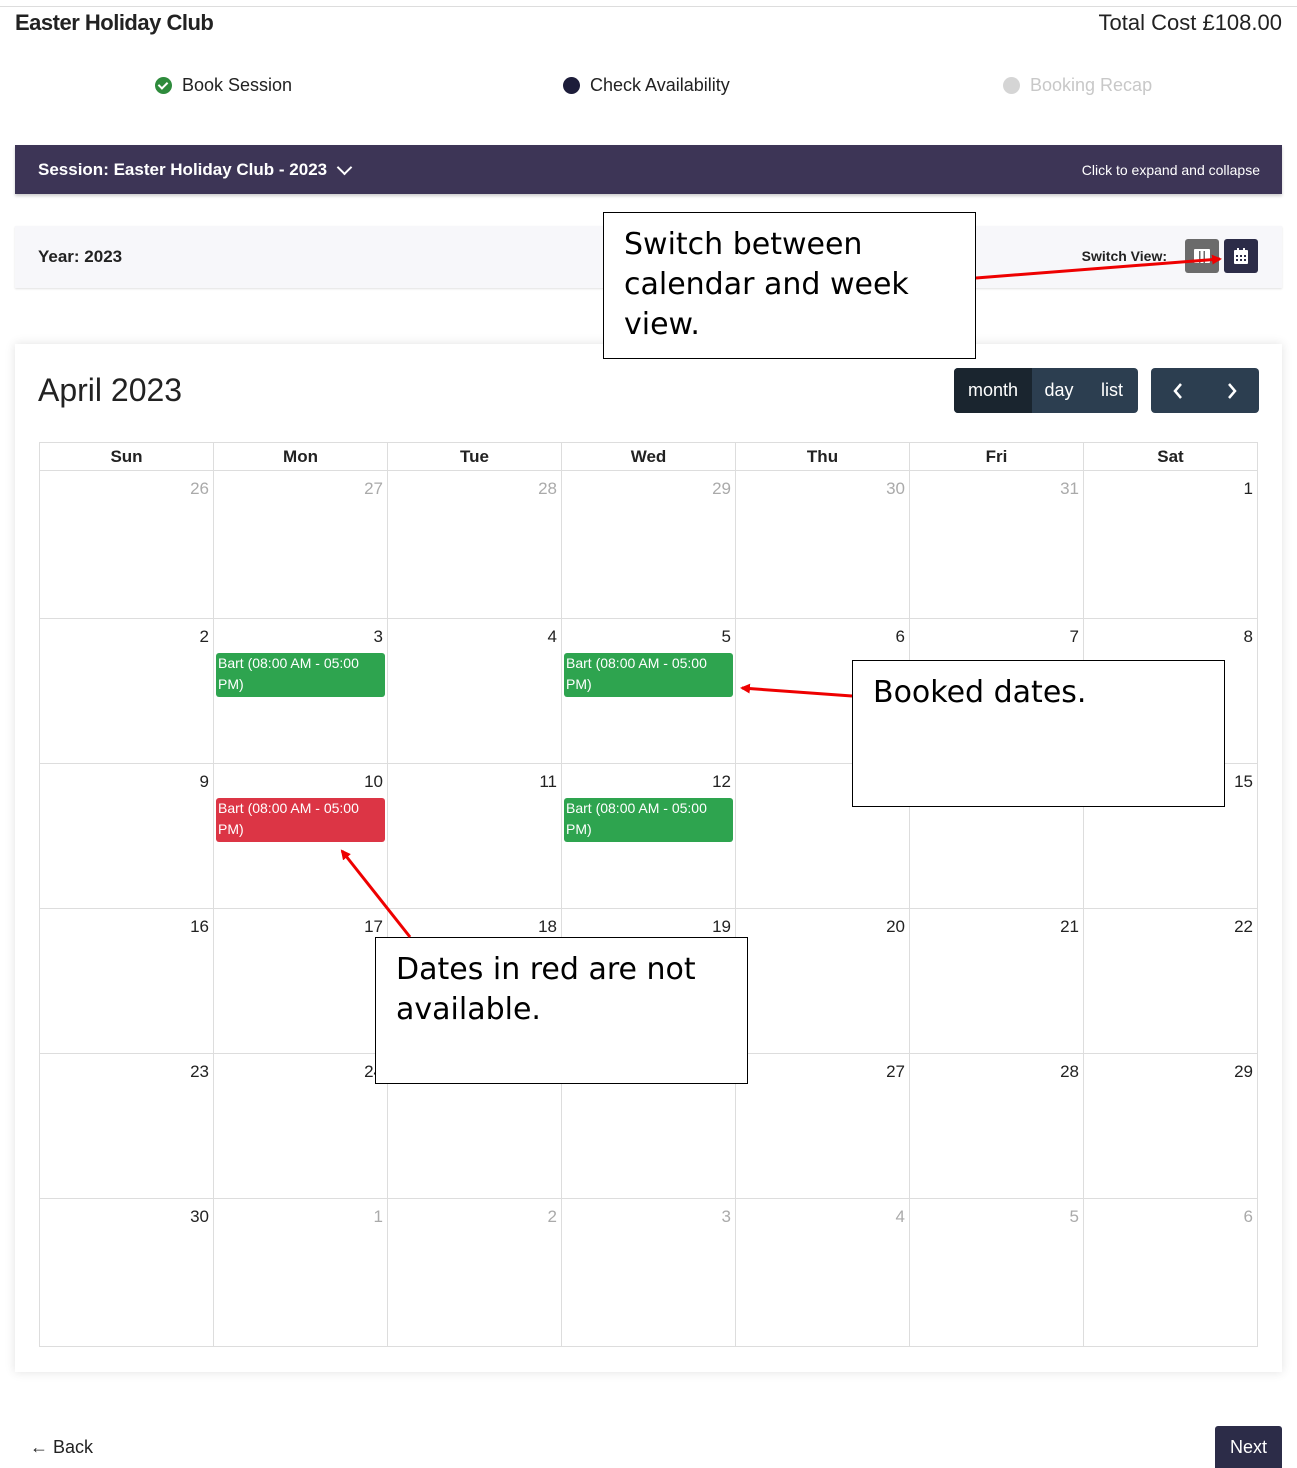 Image resolution: width=1297 pixels, height=1468 pixels. Describe the element at coordinates (126, 544) in the screenshot. I see `day-cell: 26` at that location.